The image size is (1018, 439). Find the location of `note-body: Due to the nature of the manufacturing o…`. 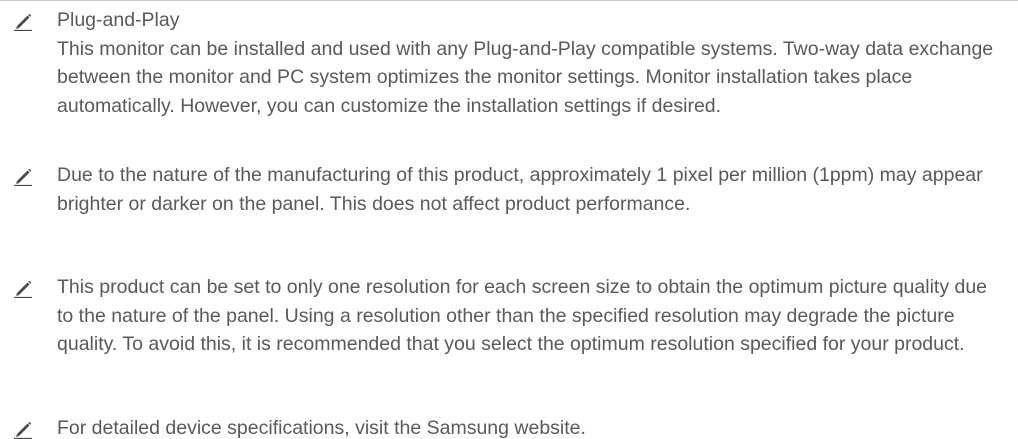

note-body: Due to the nature of the manufacturing o… is located at coordinates (520, 189).